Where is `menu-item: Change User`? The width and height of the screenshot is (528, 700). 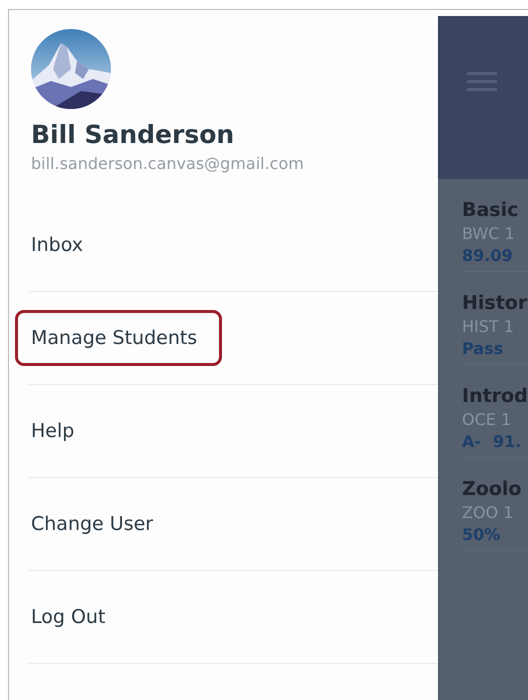
menu-item: Change User is located at coordinates (96, 524).